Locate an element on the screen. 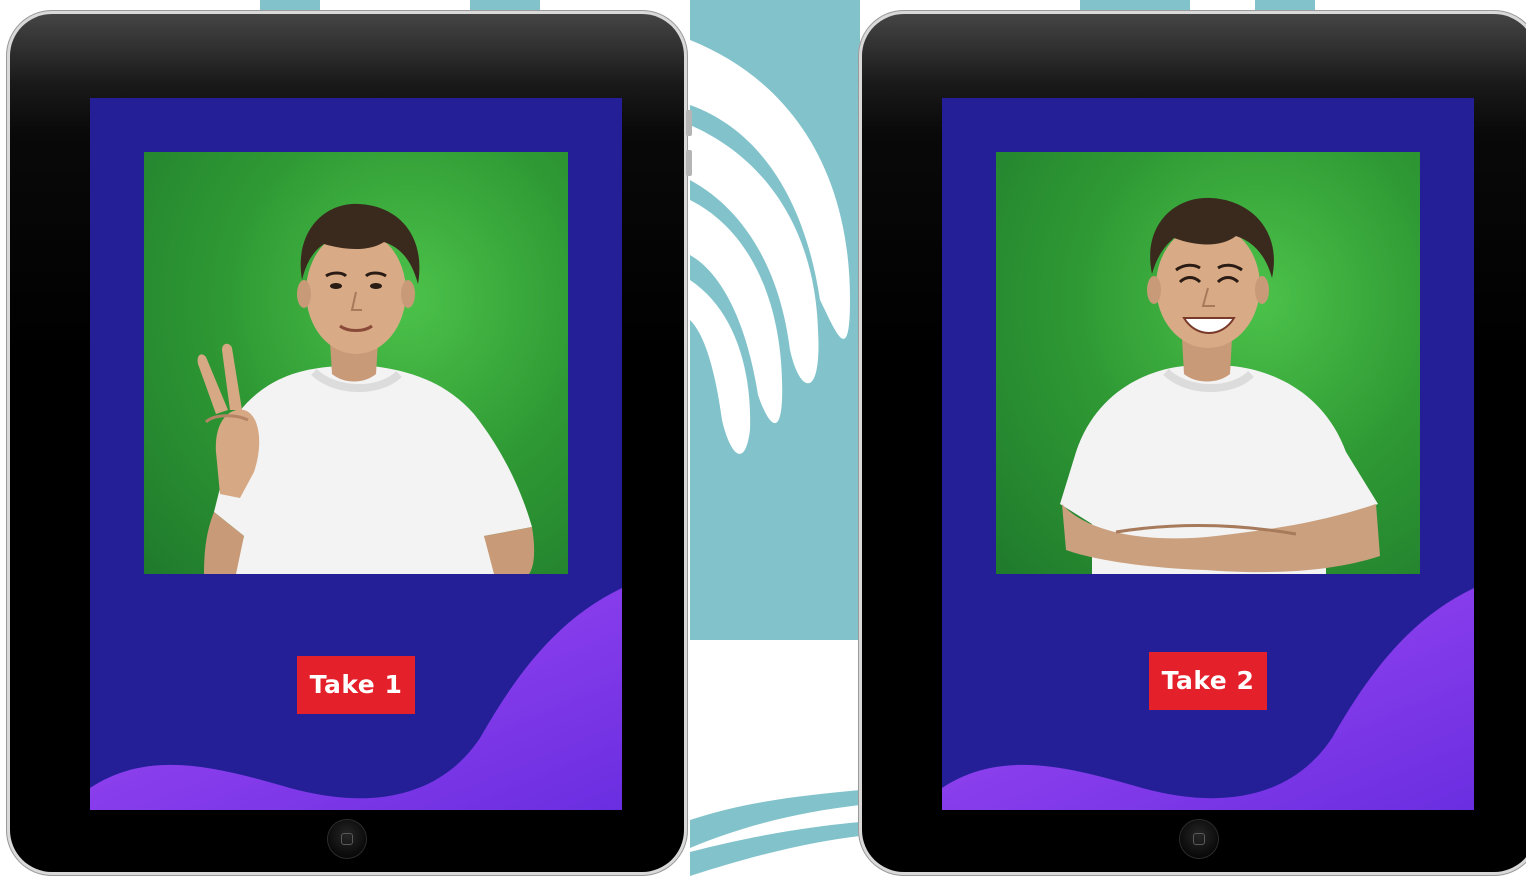 This screenshot has width=1526, height=878. person-photo-arms-crossed is located at coordinates (1220, 385).